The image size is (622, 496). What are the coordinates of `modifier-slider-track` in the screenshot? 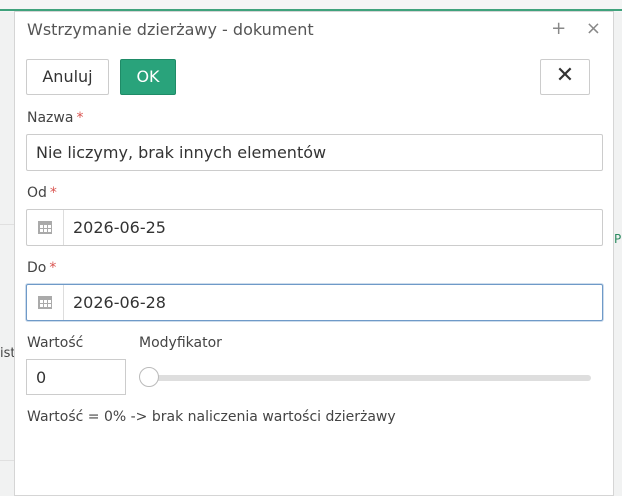 It's located at (370, 378).